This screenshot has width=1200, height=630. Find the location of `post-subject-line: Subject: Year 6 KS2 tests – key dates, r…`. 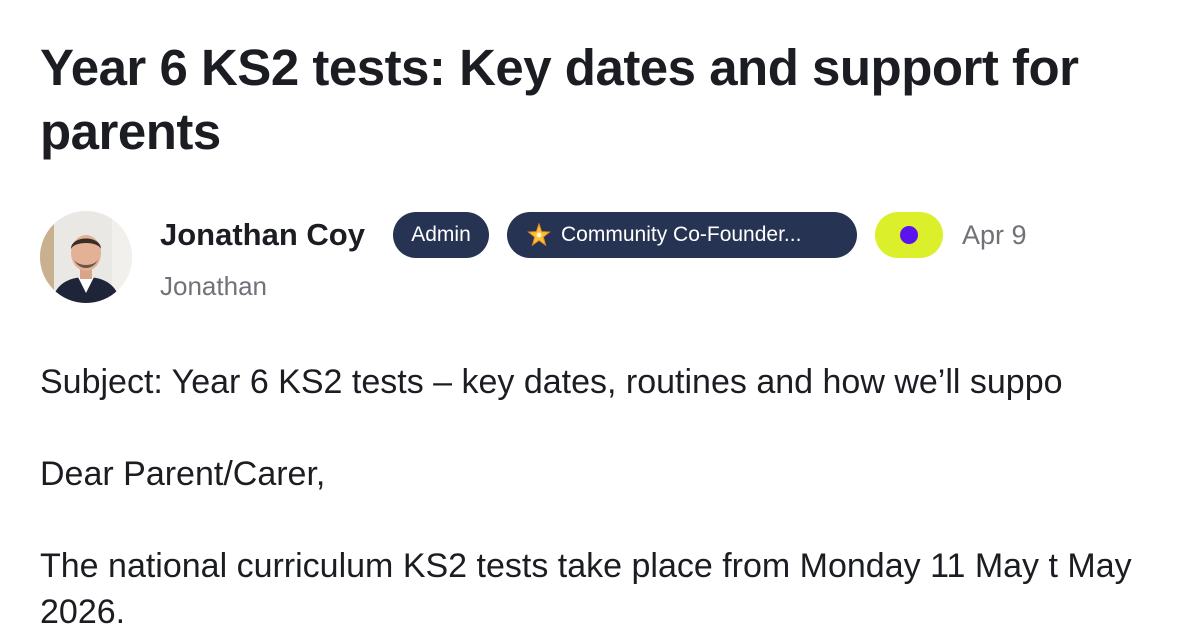

post-subject-line: Subject: Year 6 KS2 tests – key dates, r… is located at coordinates (551, 382).